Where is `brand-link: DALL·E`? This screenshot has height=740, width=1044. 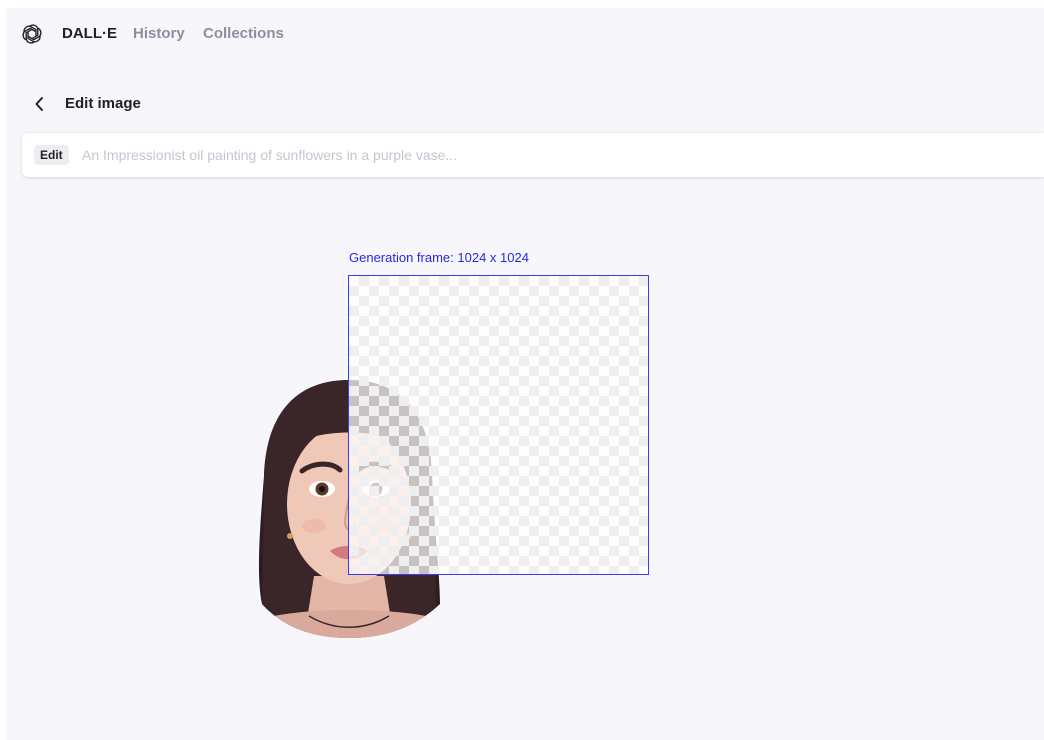
brand-link: DALL·E is located at coordinates (89, 33).